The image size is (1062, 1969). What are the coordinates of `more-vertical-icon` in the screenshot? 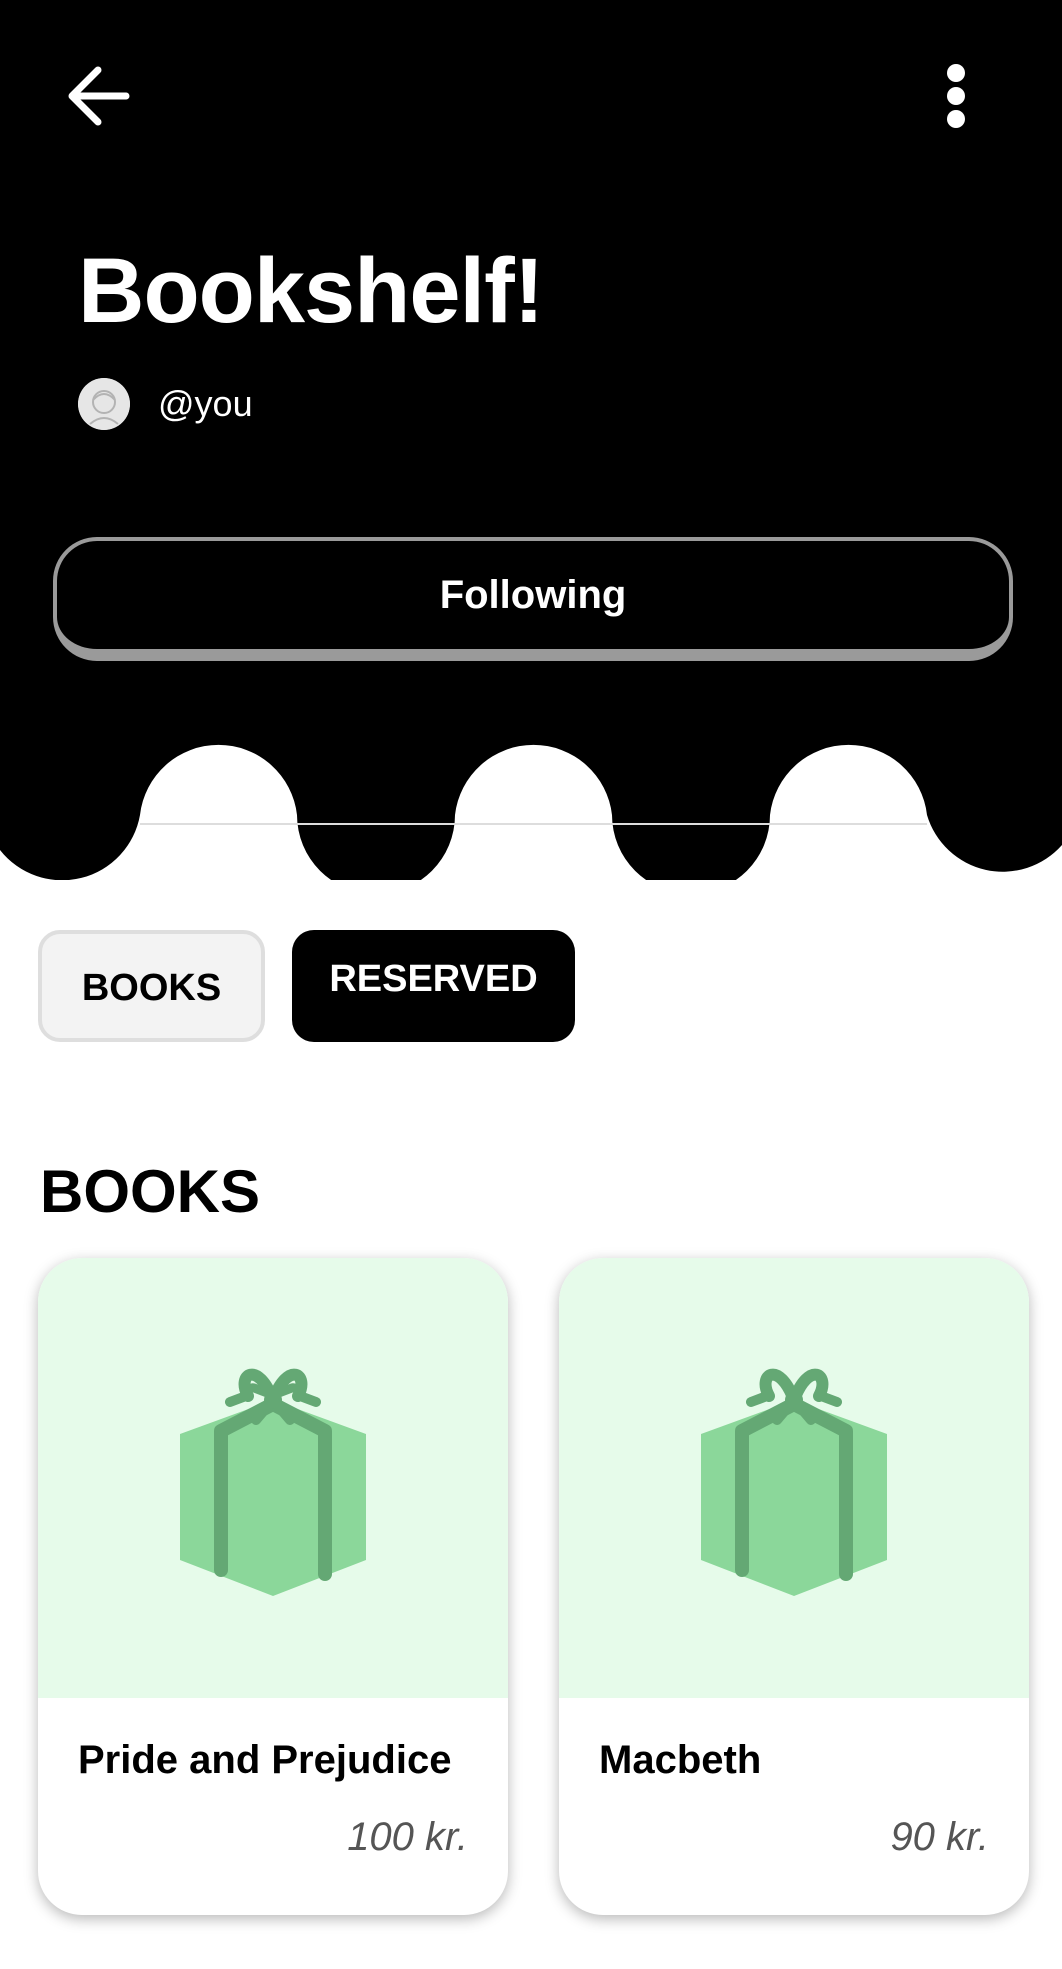 It's located at (956, 96).